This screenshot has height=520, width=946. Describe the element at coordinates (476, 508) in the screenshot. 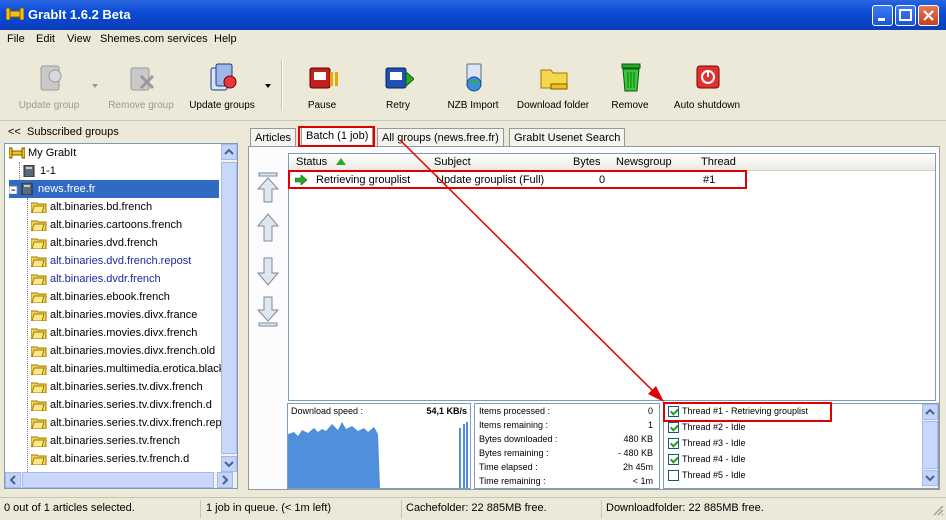

I see `status-cache-folder: Cachefolder: 22 885MB free.` at that location.